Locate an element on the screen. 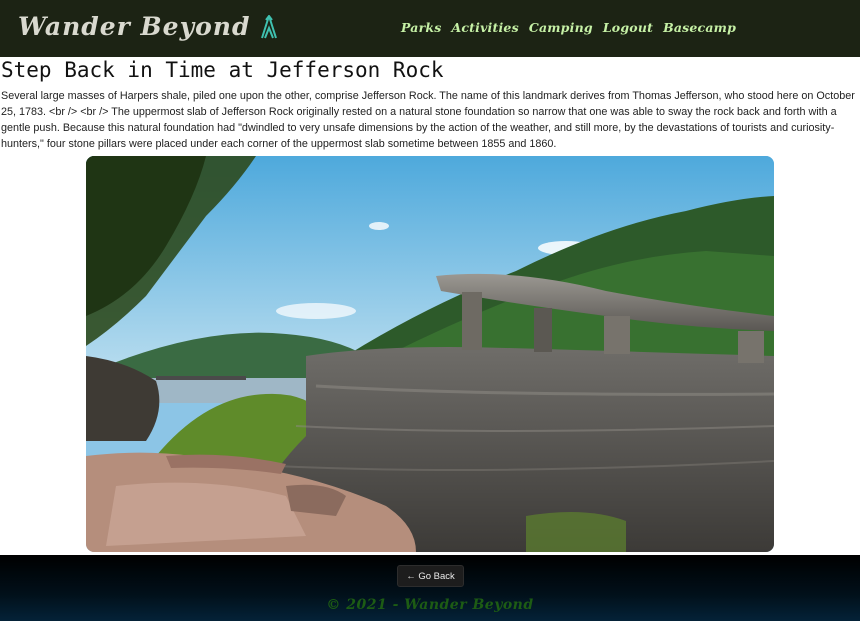 The image size is (860, 621). tent-icon is located at coordinates (269, 26).